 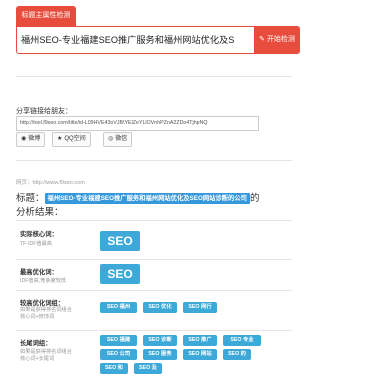 What do you see at coordinates (160, 340) in the screenshot?
I see `keyword-tag: SEO 诊断` at bounding box center [160, 340].